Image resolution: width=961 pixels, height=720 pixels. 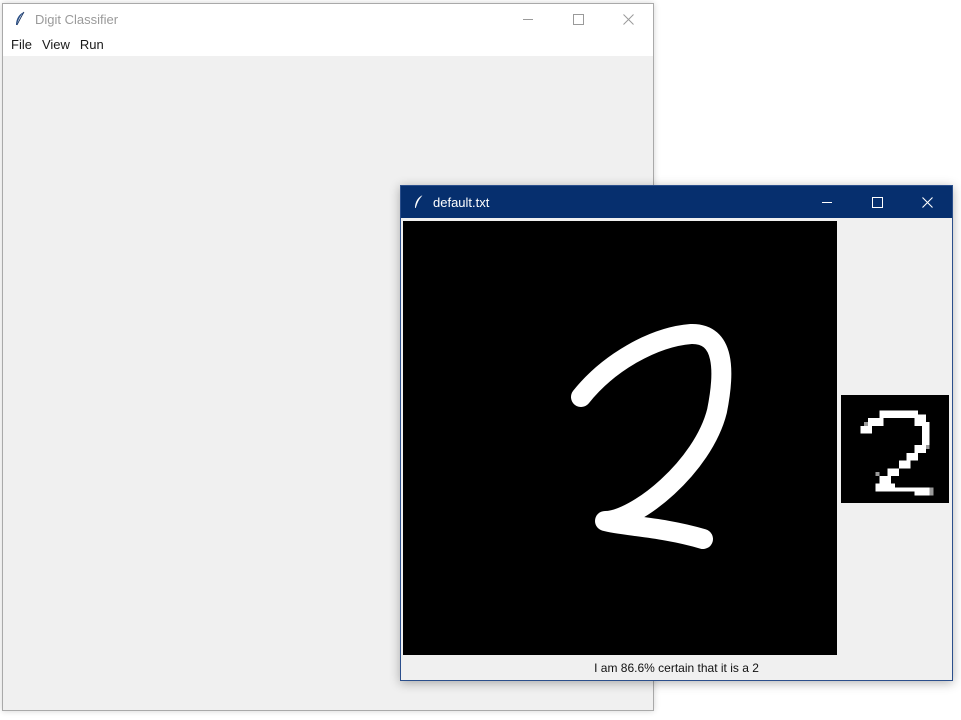 What do you see at coordinates (93, 45) in the screenshot?
I see `menu-run: Run` at bounding box center [93, 45].